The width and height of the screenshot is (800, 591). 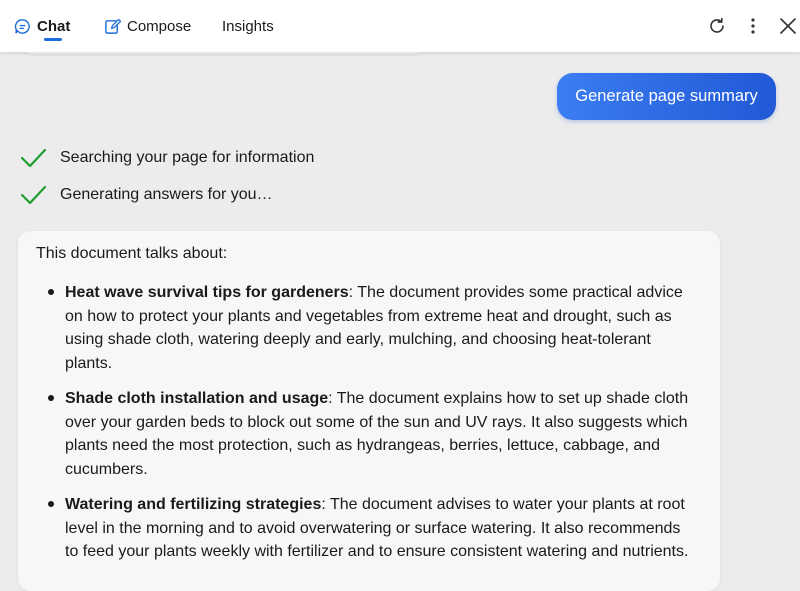 I want to click on refresh-button, so click(x=717, y=26).